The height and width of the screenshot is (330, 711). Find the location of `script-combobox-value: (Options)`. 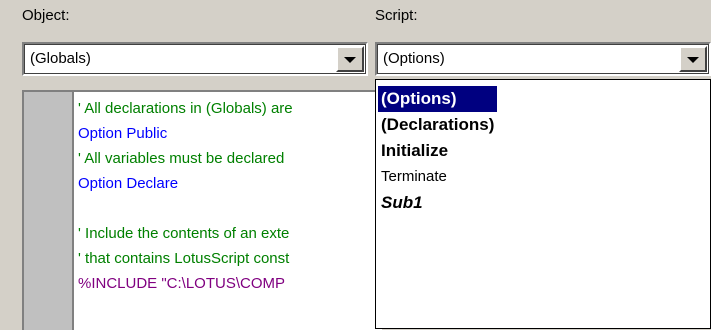

script-combobox-value: (Options) is located at coordinates (414, 58).